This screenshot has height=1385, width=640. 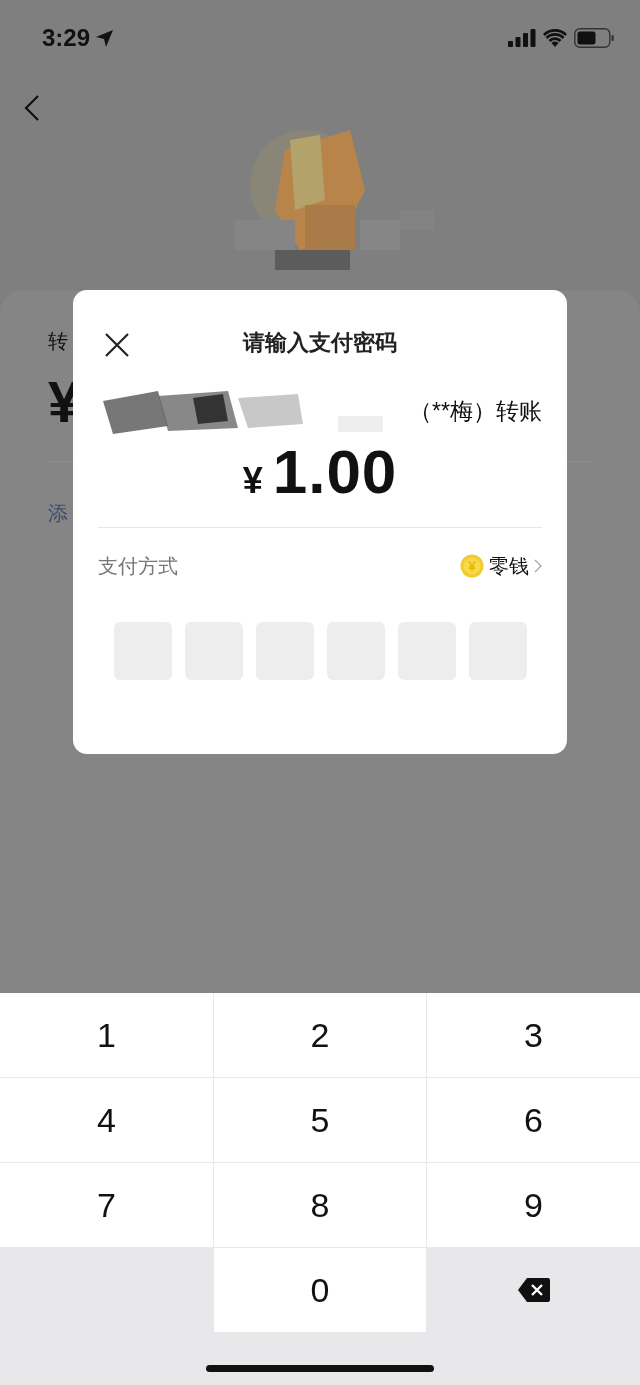 I want to click on payment-method-value: 零钱, so click(x=509, y=566).